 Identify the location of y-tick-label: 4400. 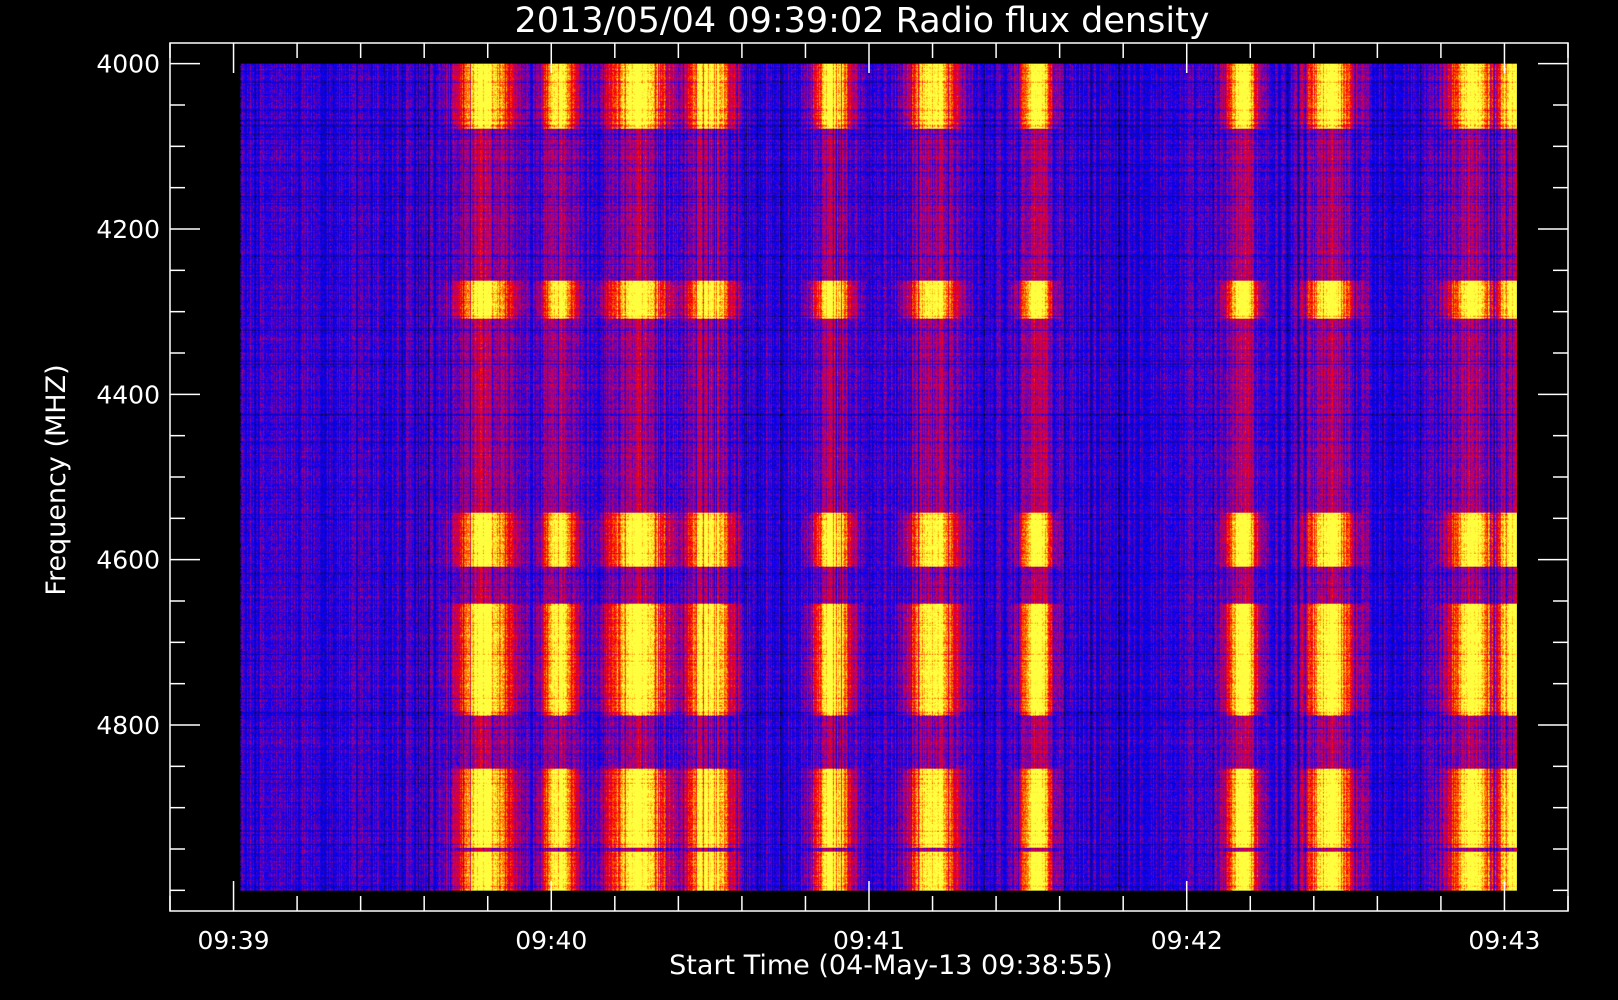
(128, 394).